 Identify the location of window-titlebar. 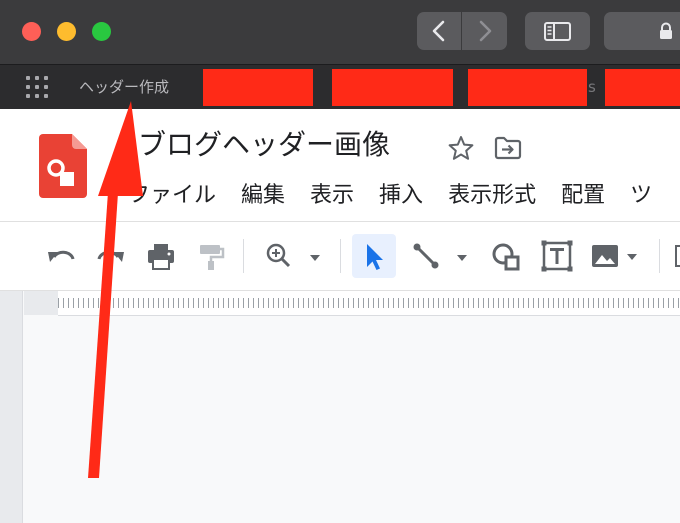
(340, 32).